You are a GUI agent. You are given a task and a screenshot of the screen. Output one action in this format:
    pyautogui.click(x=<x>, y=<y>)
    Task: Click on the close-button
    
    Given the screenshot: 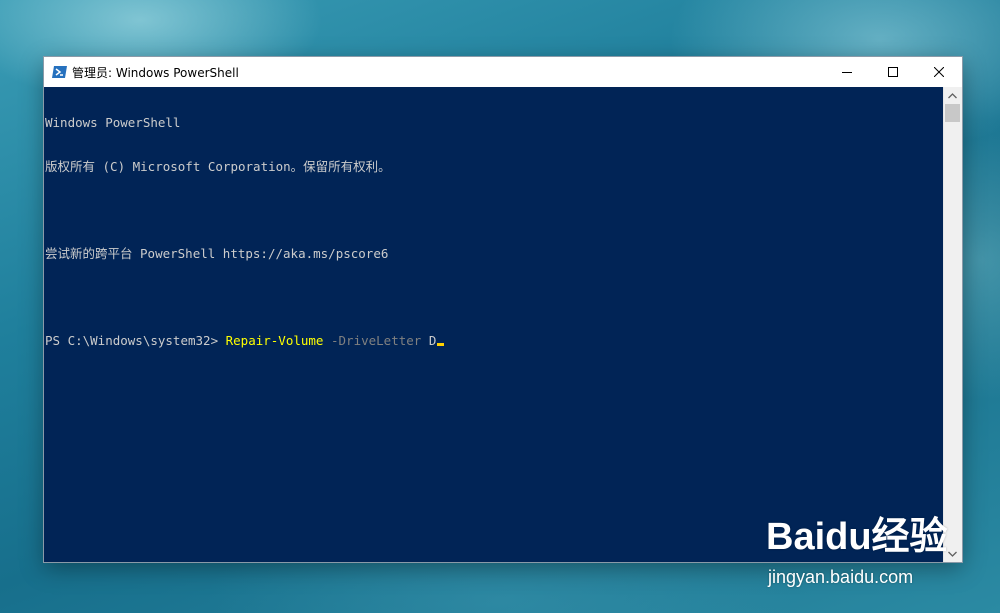 What is the action you would take?
    pyautogui.click(x=939, y=72)
    